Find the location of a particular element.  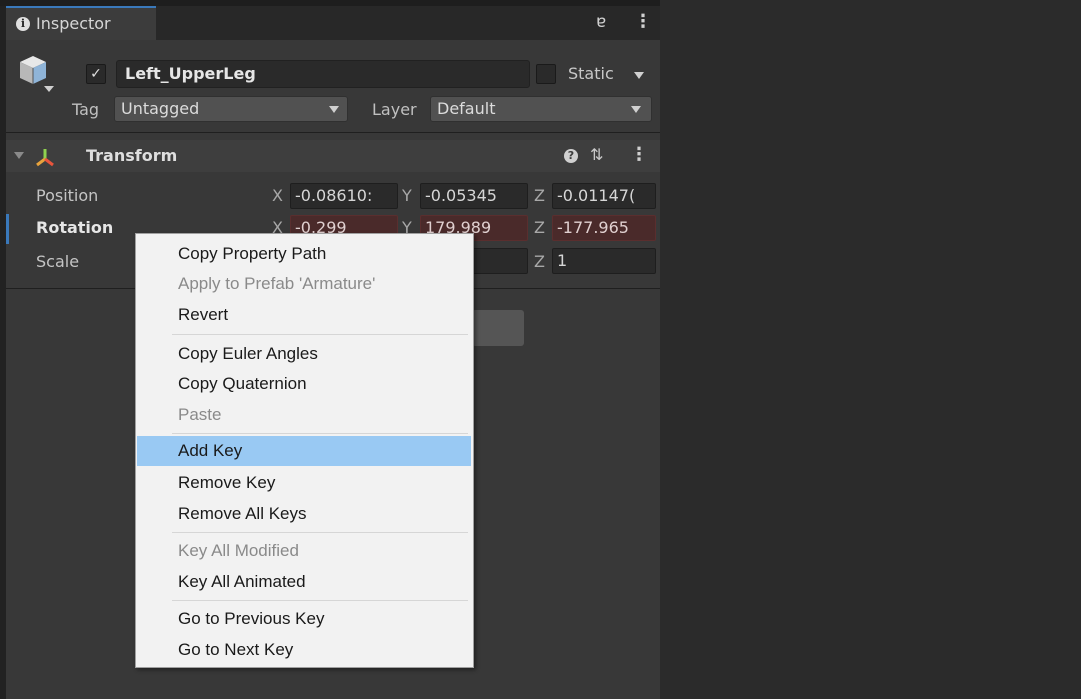

static-checkbox is located at coordinates (546, 74).